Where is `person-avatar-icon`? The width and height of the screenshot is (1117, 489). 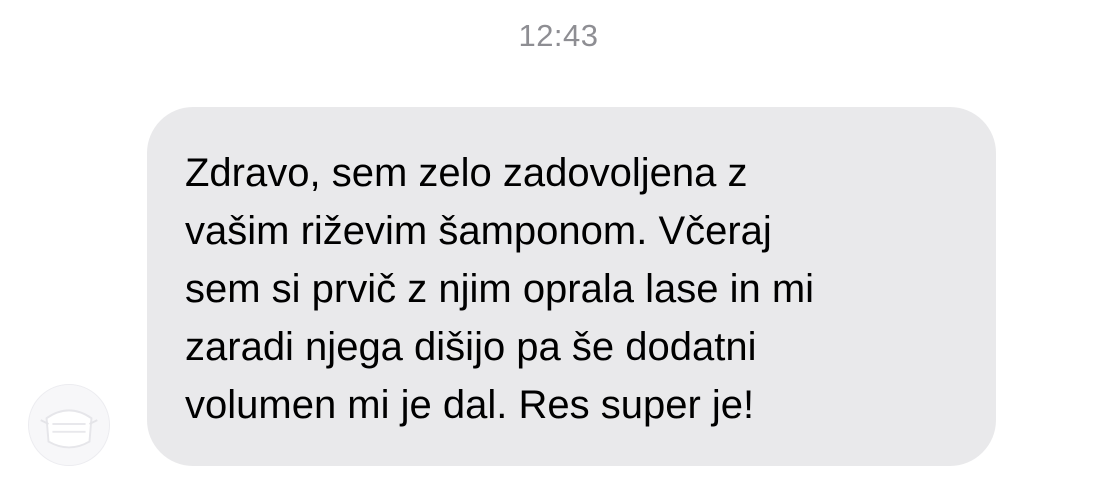
person-avatar-icon is located at coordinates (69, 425).